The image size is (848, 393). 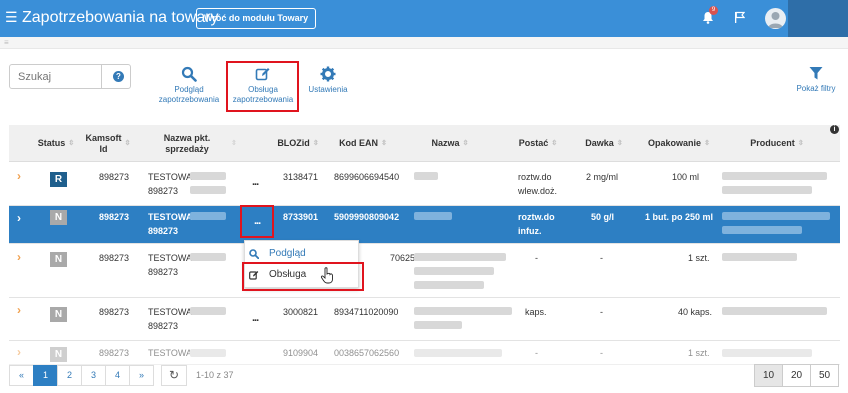 What do you see at coordinates (445, 143) in the screenshot?
I see `col-nazwa-label: Nazwa` at bounding box center [445, 143].